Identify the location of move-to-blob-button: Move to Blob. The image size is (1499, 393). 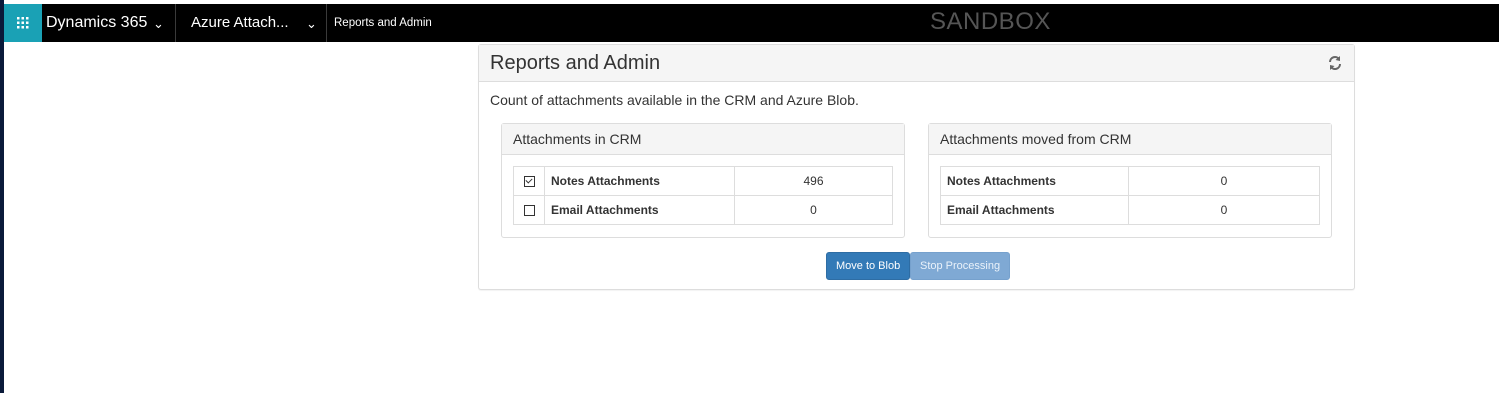
(868, 266).